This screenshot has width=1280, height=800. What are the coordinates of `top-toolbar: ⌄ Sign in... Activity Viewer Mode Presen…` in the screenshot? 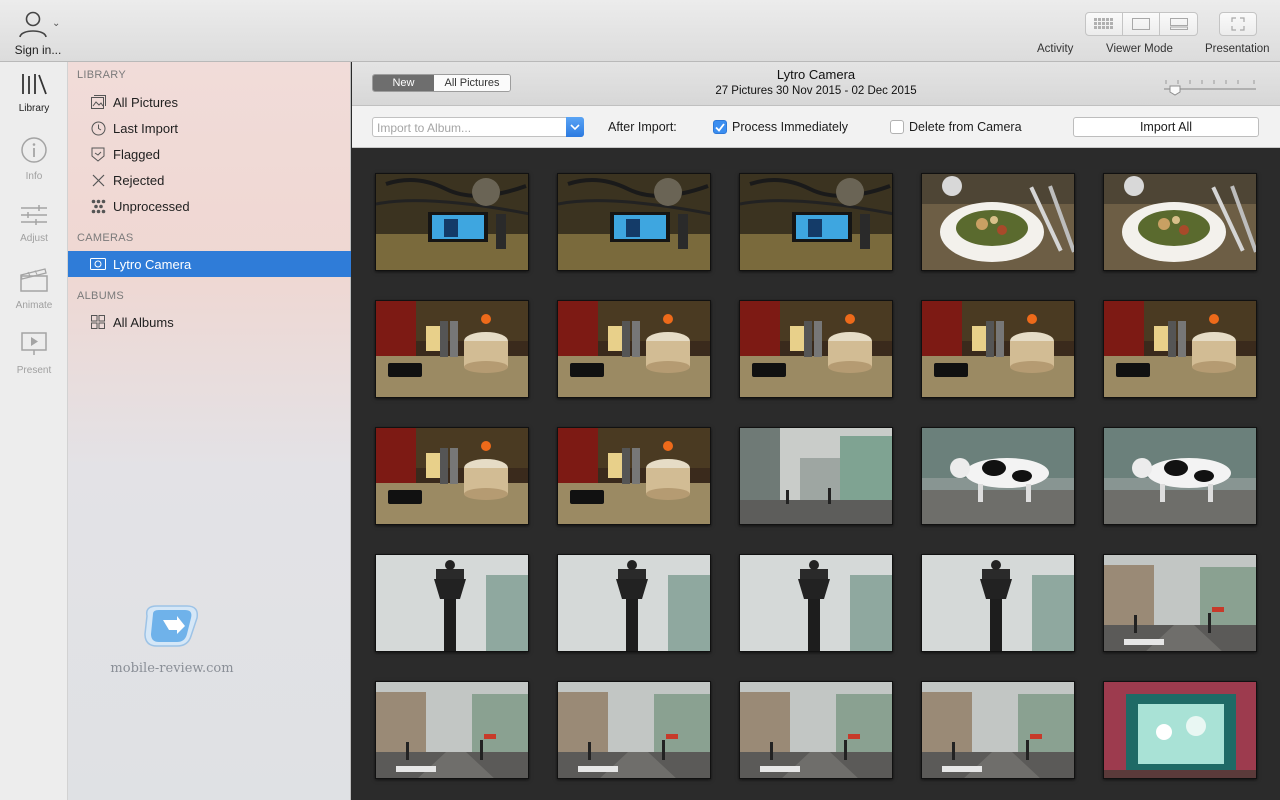 It's located at (640, 31).